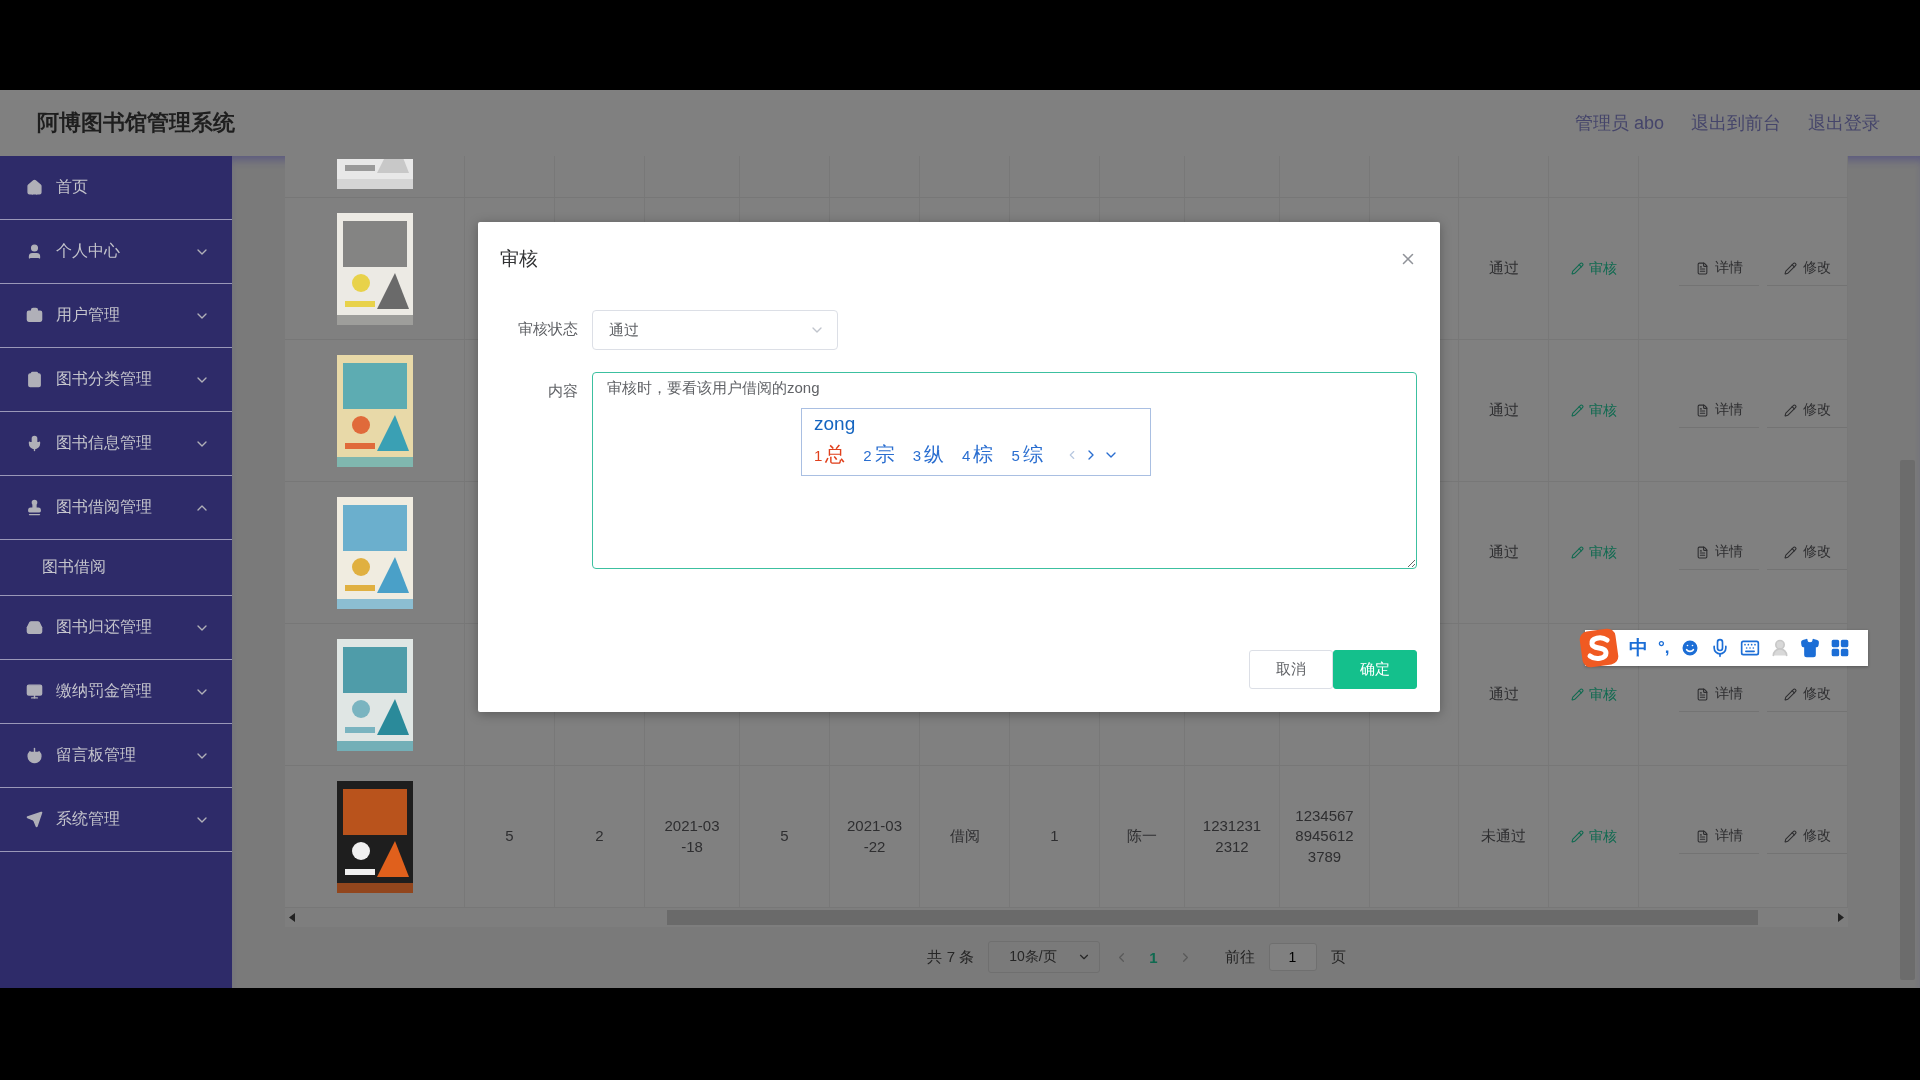 The image size is (1920, 1080). What do you see at coordinates (1844, 123) in the screenshot?
I see `header-link: 退出登录` at bounding box center [1844, 123].